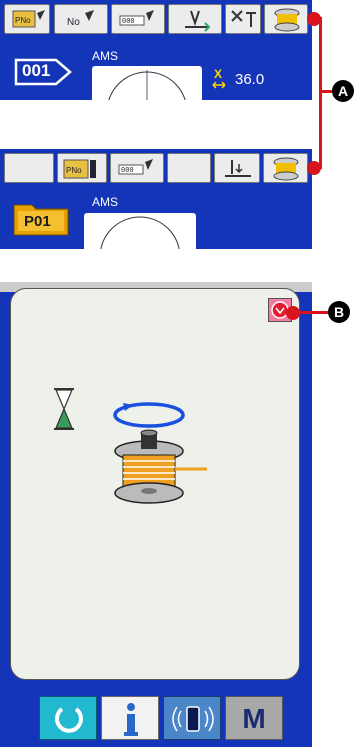  What do you see at coordinates (156, 199) in the screenshot?
I see `screen-b: PNo 000 P01 AMS` at bounding box center [156, 199].